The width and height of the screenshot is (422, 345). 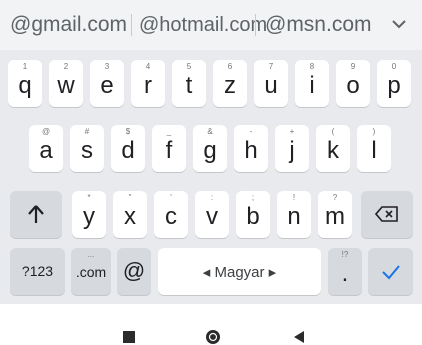 What do you see at coordinates (292, 131) in the screenshot?
I see `key-hint: +` at bounding box center [292, 131].